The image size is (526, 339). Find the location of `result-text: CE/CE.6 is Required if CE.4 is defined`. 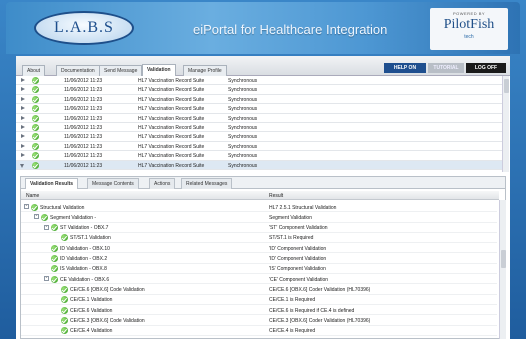

result-text: CE/CE.6 is Required if CE.4 is defined is located at coordinates (312, 310).